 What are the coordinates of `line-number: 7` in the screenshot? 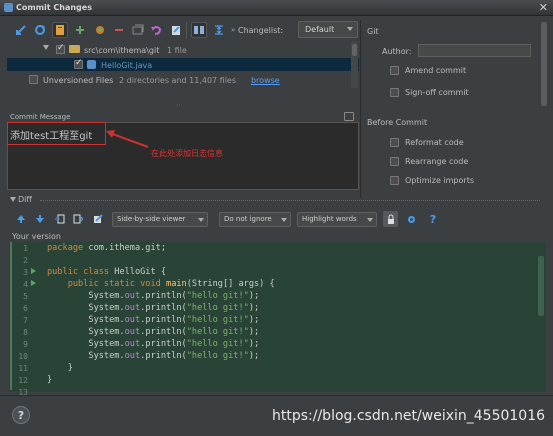 It's located at (25, 320).